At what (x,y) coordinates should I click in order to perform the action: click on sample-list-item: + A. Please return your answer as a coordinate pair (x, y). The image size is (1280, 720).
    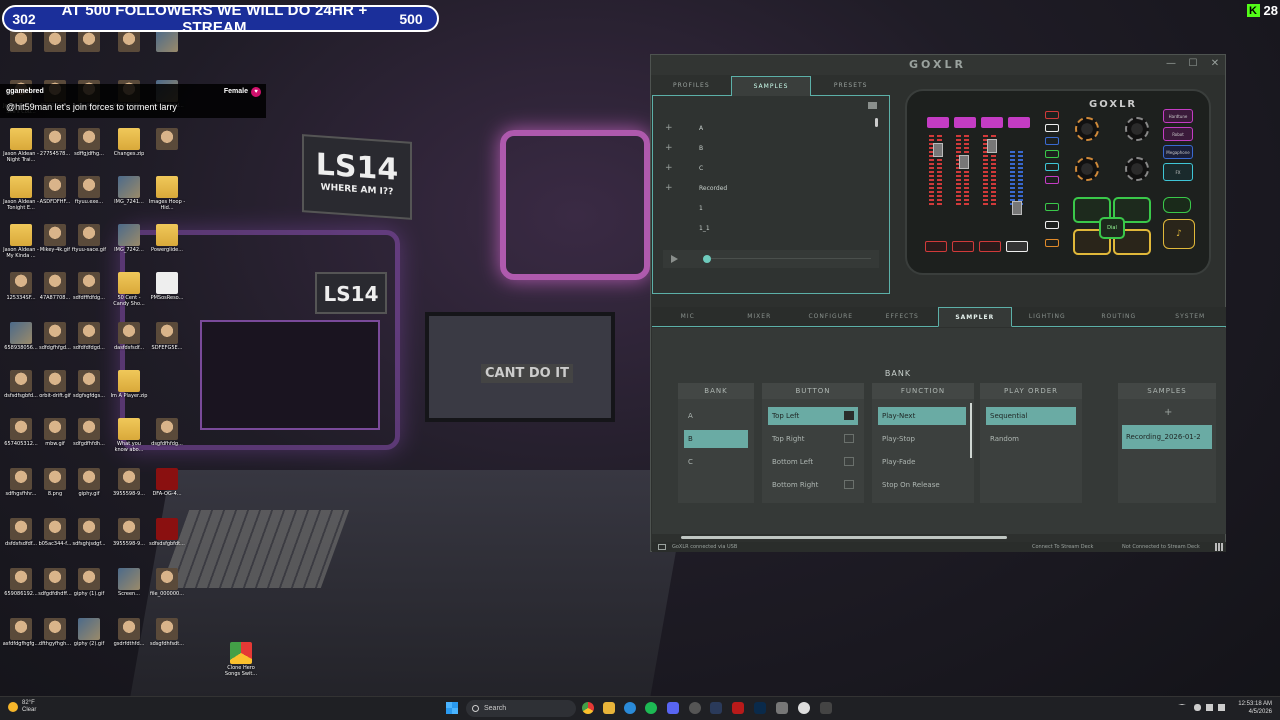
    Looking at the image, I should click on (684, 128).